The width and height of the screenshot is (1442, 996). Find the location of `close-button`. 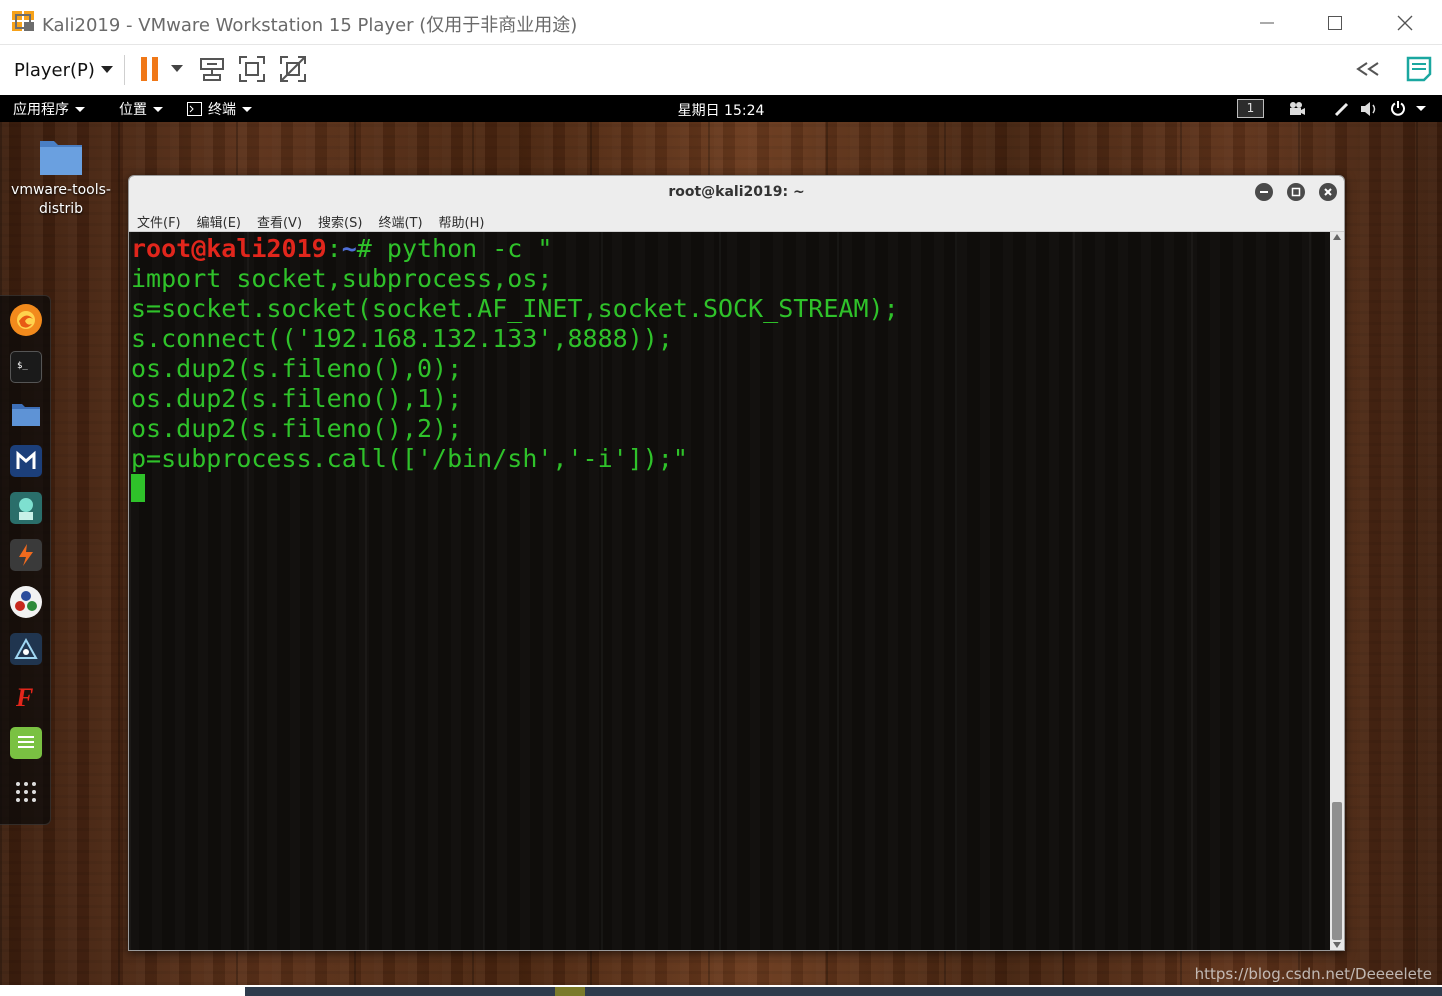

close-button is located at coordinates (1405, 22).